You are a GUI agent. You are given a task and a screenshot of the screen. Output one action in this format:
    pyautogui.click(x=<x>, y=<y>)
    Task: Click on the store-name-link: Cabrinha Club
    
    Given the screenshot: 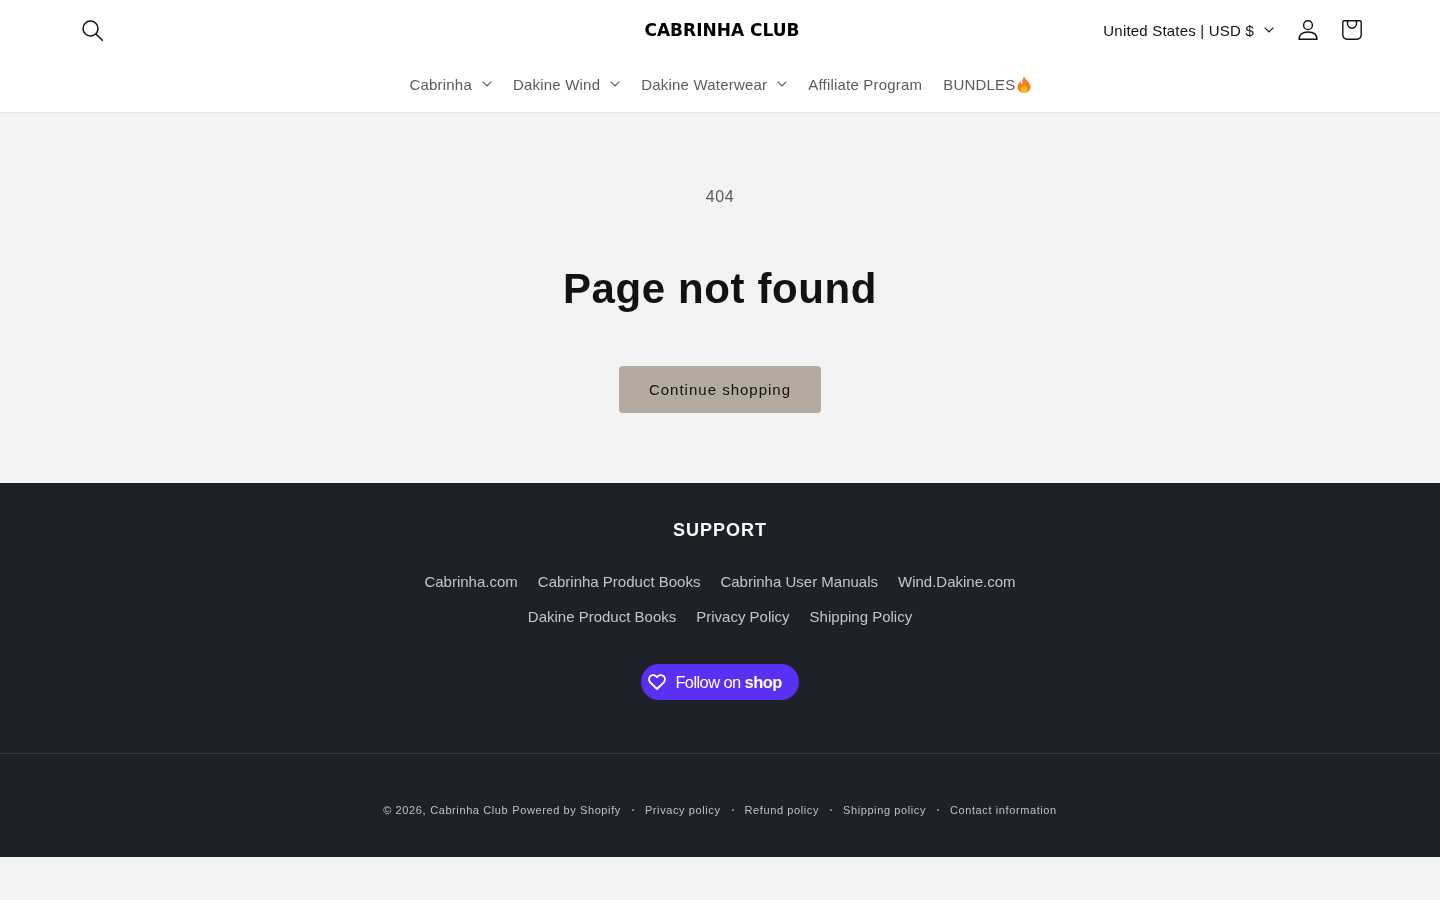 What is the action you would take?
    pyautogui.click(x=469, y=809)
    